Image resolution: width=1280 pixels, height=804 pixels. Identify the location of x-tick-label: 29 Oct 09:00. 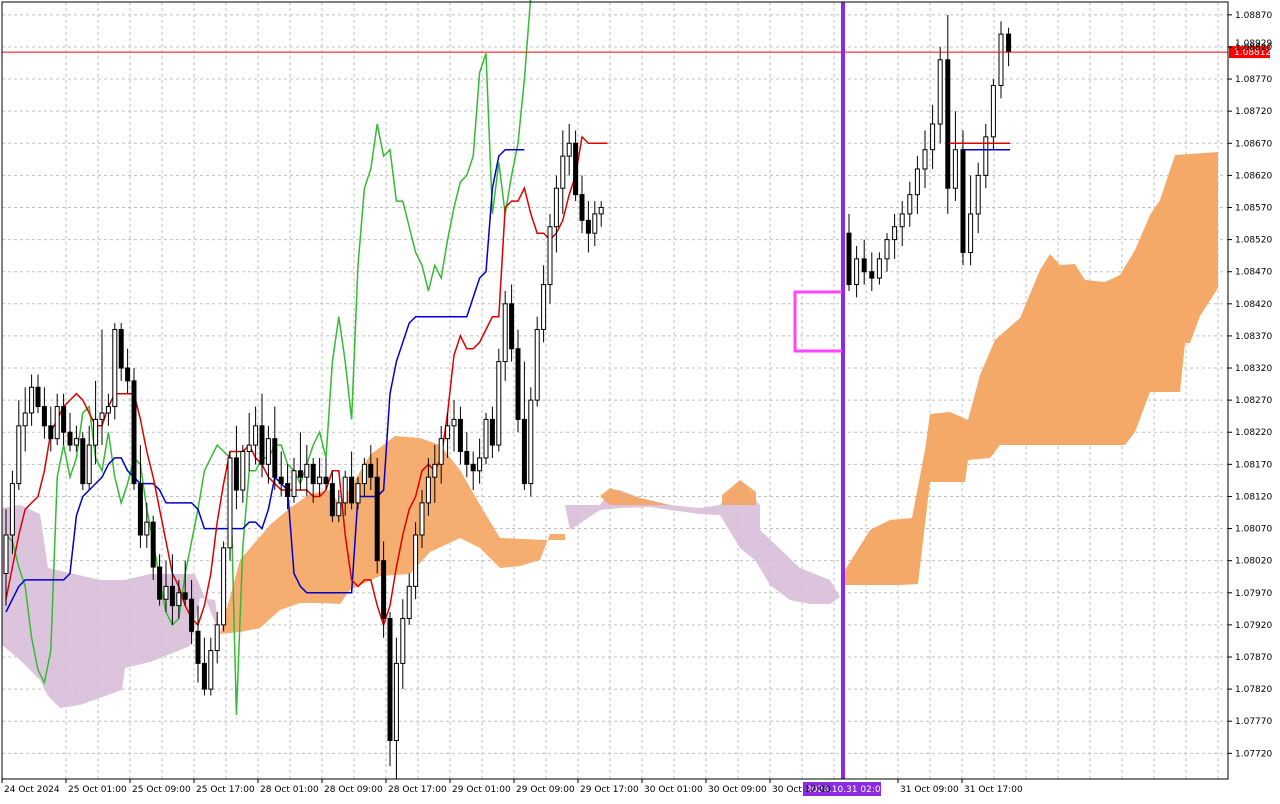
(545, 790).